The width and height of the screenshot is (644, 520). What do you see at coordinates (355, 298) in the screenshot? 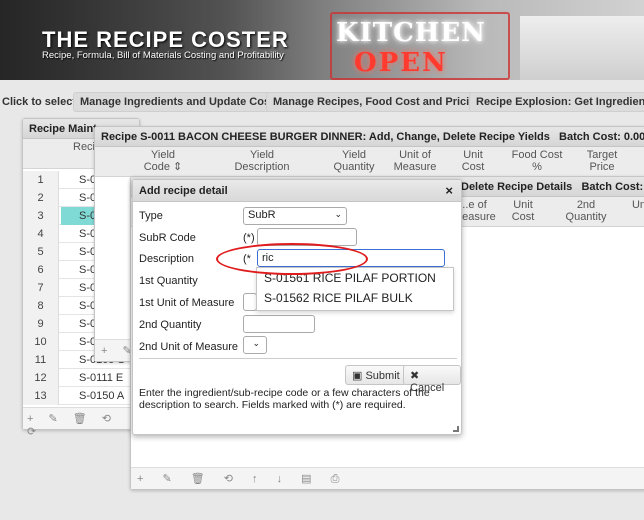
I see `autocomplete-option: S-01562 RICE PILAF BULK` at bounding box center [355, 298].